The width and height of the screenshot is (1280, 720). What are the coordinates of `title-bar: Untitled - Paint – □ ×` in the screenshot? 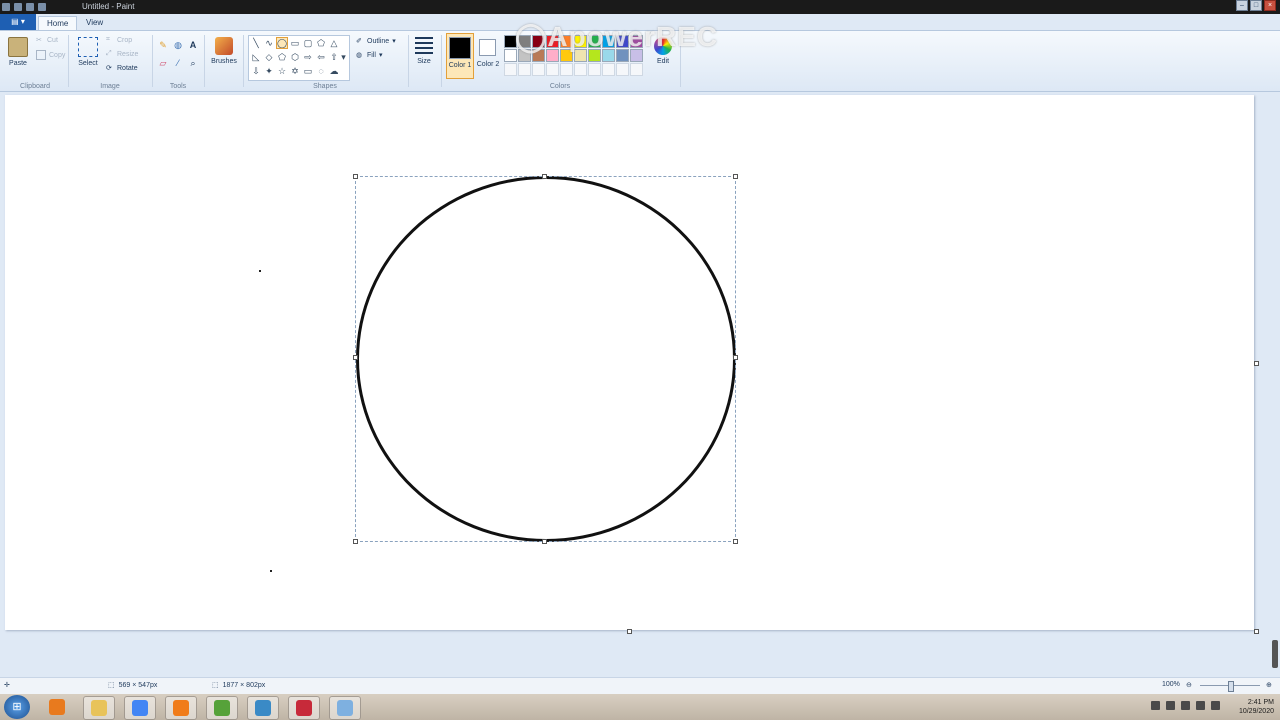 It's located at (640, 7).